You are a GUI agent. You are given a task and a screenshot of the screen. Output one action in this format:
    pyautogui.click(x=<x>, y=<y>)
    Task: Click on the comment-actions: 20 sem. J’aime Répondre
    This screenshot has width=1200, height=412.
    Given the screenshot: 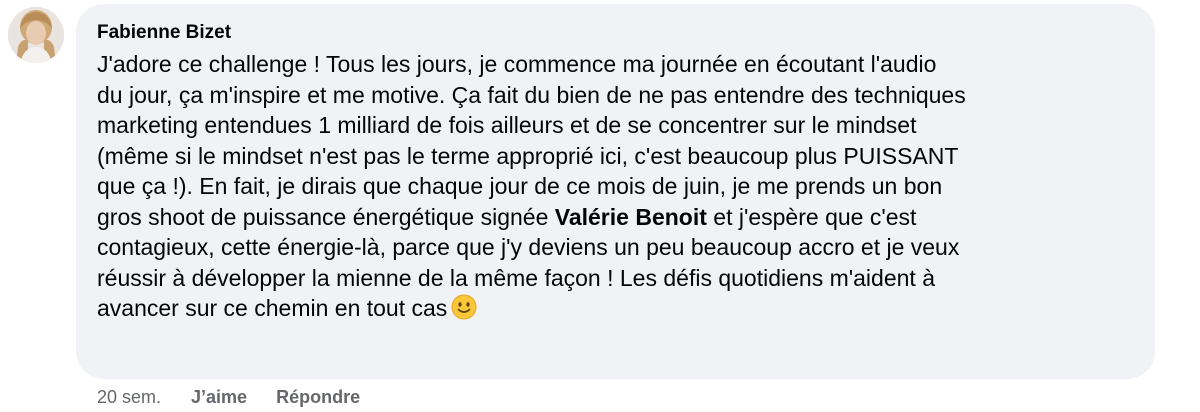 What is the action you would take?
    pyautogui.click(x=228, y=397)
    